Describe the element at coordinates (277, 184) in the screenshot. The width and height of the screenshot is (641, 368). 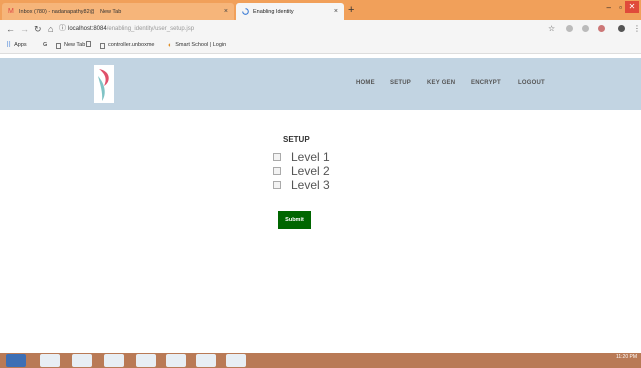
I see `level-3-checkbox` at that location.